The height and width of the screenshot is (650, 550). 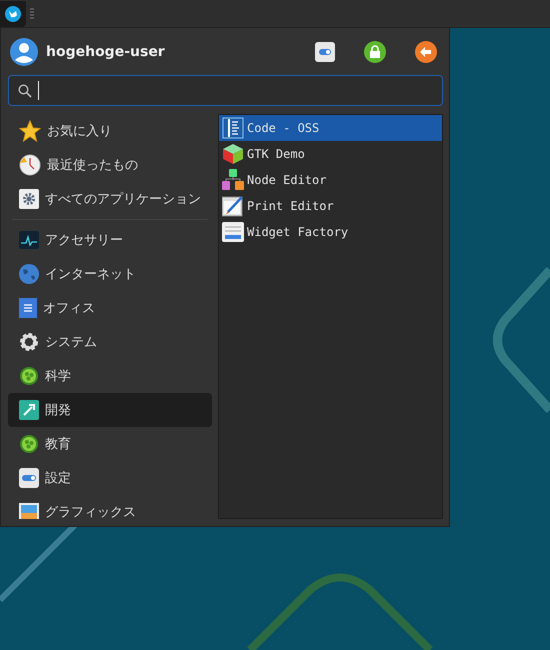 What do you see at coordinates (105, 52) in the screenshot?
I see `user-name: hogehoge-user` at bounding box center [105, 52].